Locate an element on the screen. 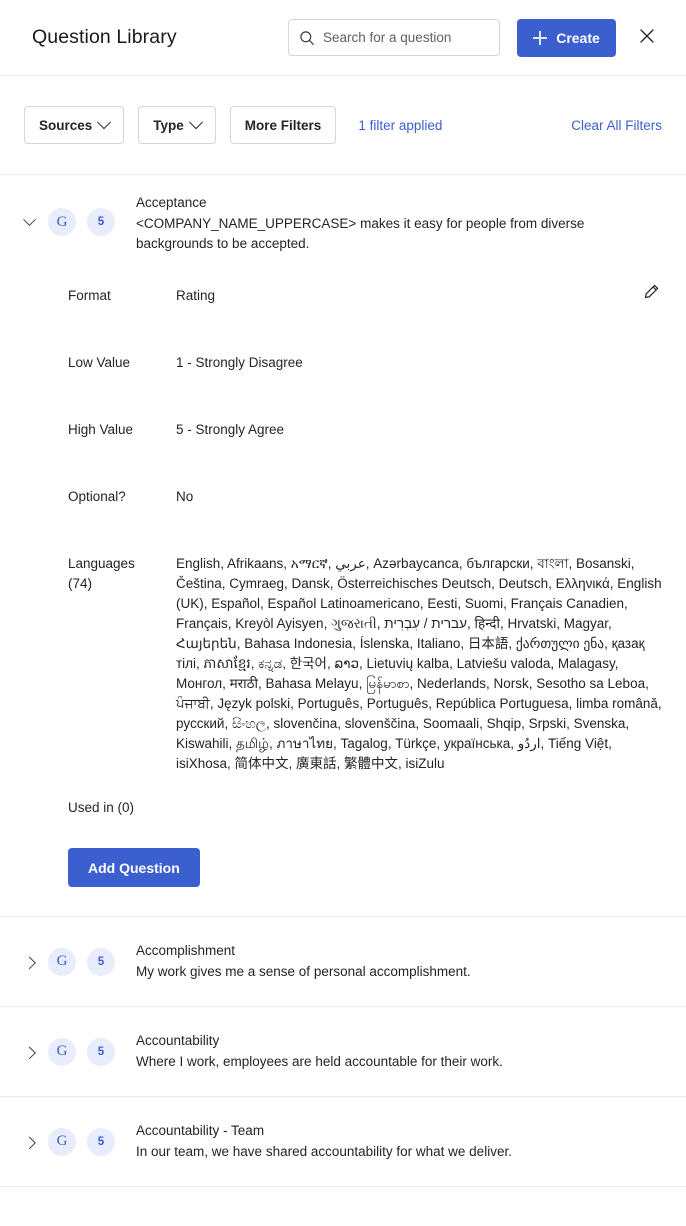  page-title: Question Library is located at coordinates (104, 37).